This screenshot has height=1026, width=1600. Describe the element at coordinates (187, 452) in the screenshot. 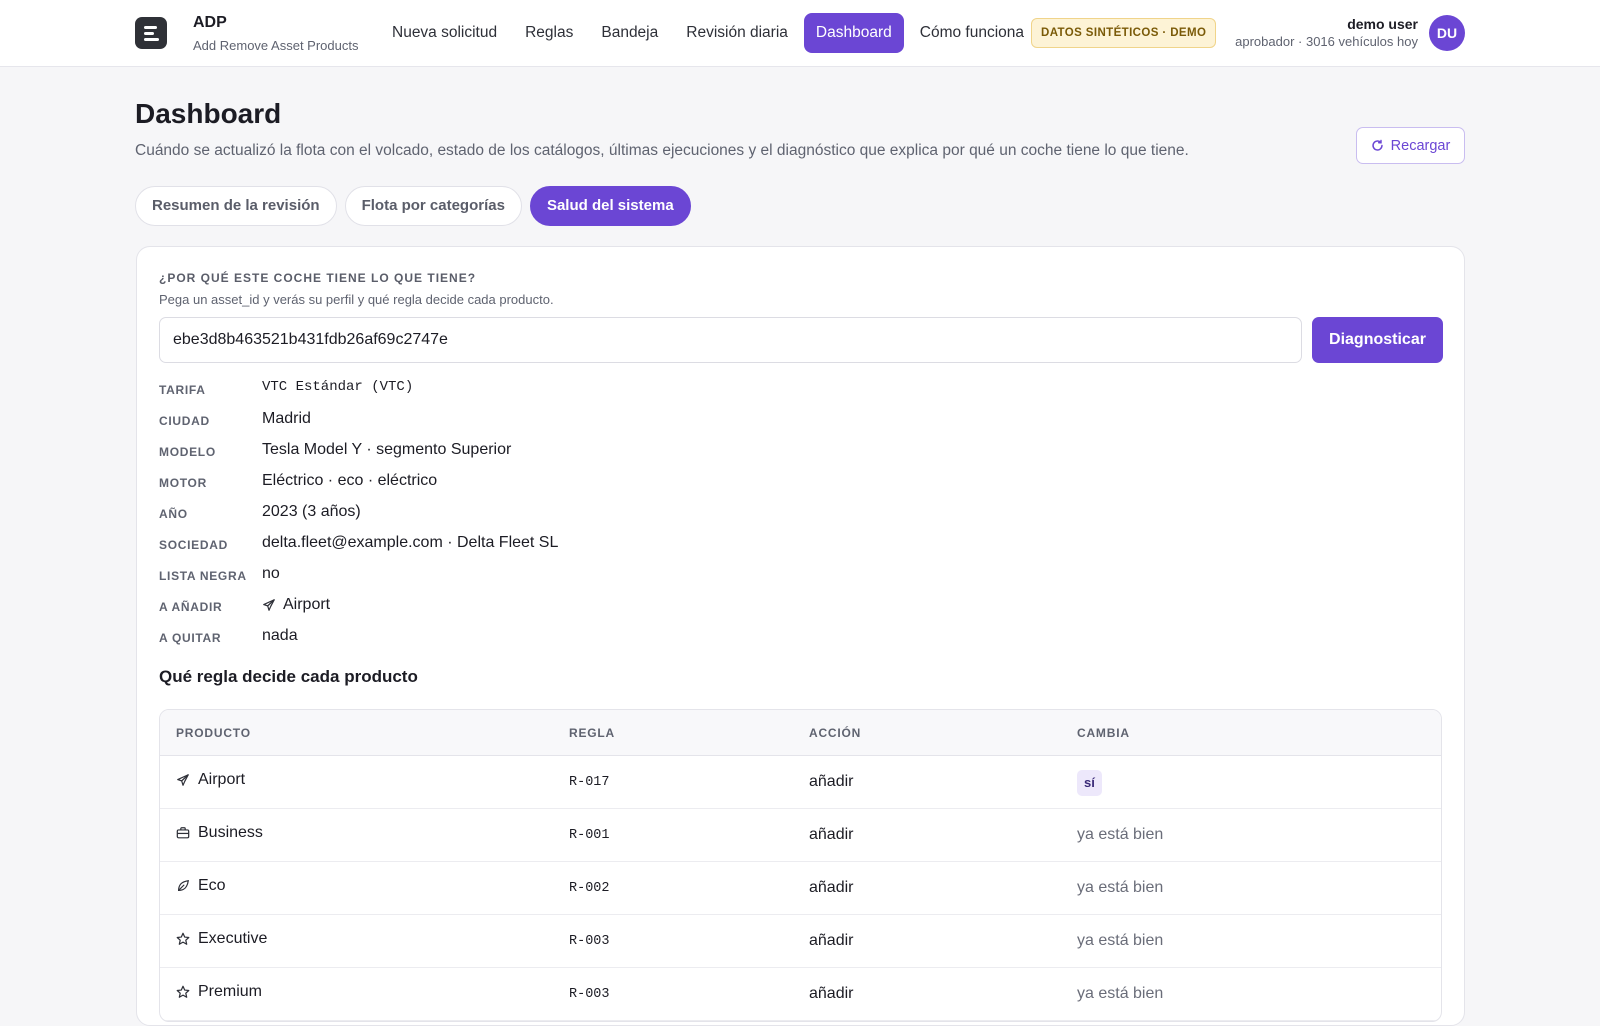

I see `profile-key: MODELO` at that location.